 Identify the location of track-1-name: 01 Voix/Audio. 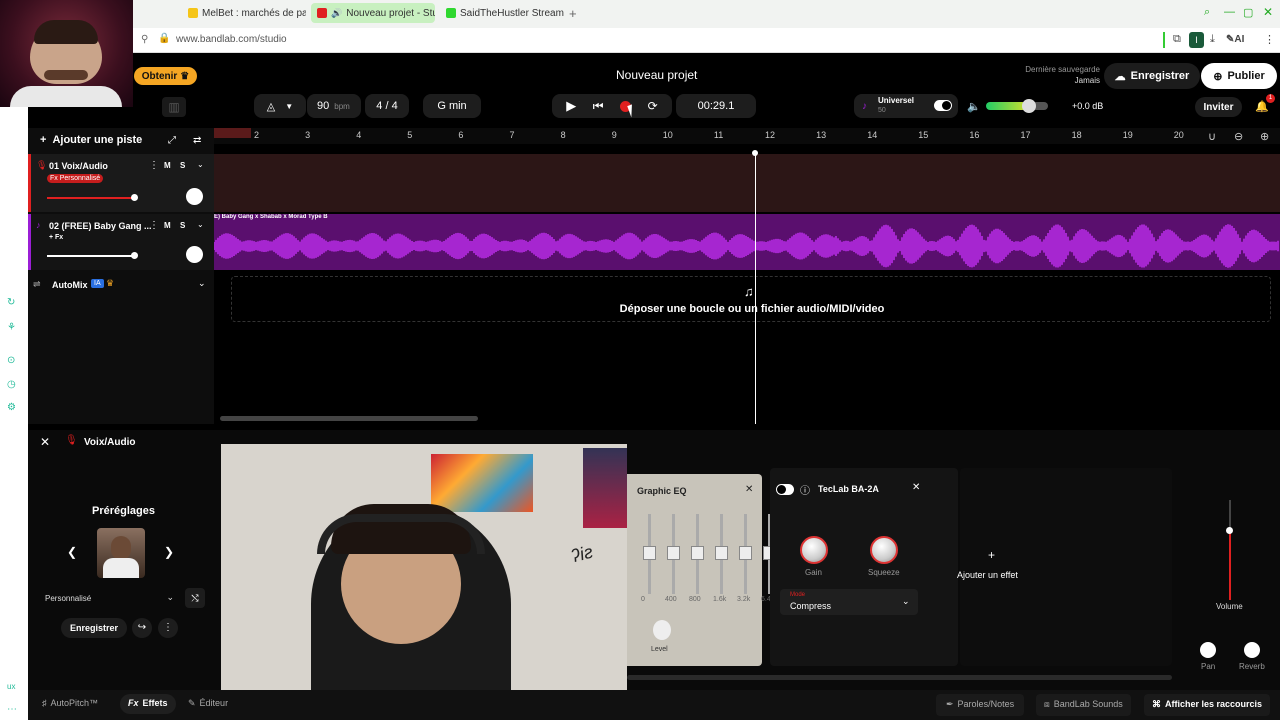
(78, 166).